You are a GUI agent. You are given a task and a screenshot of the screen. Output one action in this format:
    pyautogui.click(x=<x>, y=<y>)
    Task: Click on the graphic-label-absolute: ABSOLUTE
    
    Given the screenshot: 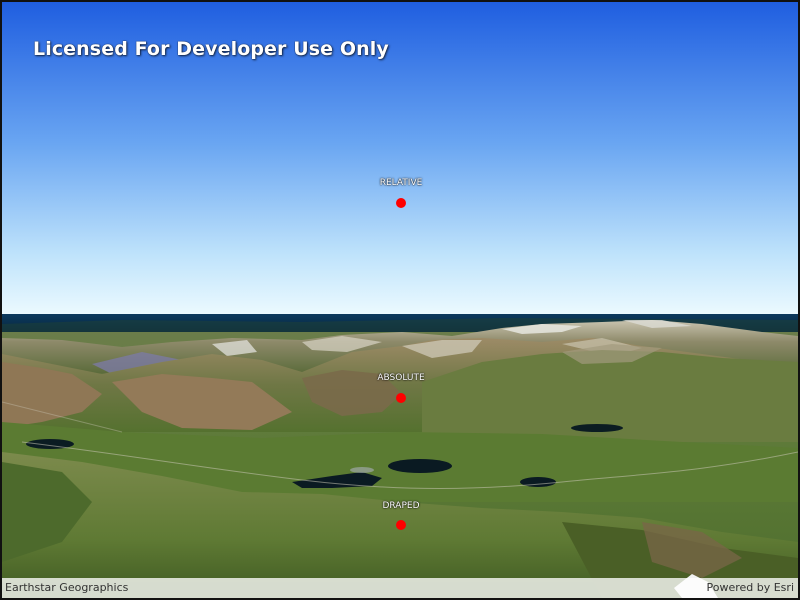 What is the action you would take?
    pyautogui.click(x=401, y=378)
    